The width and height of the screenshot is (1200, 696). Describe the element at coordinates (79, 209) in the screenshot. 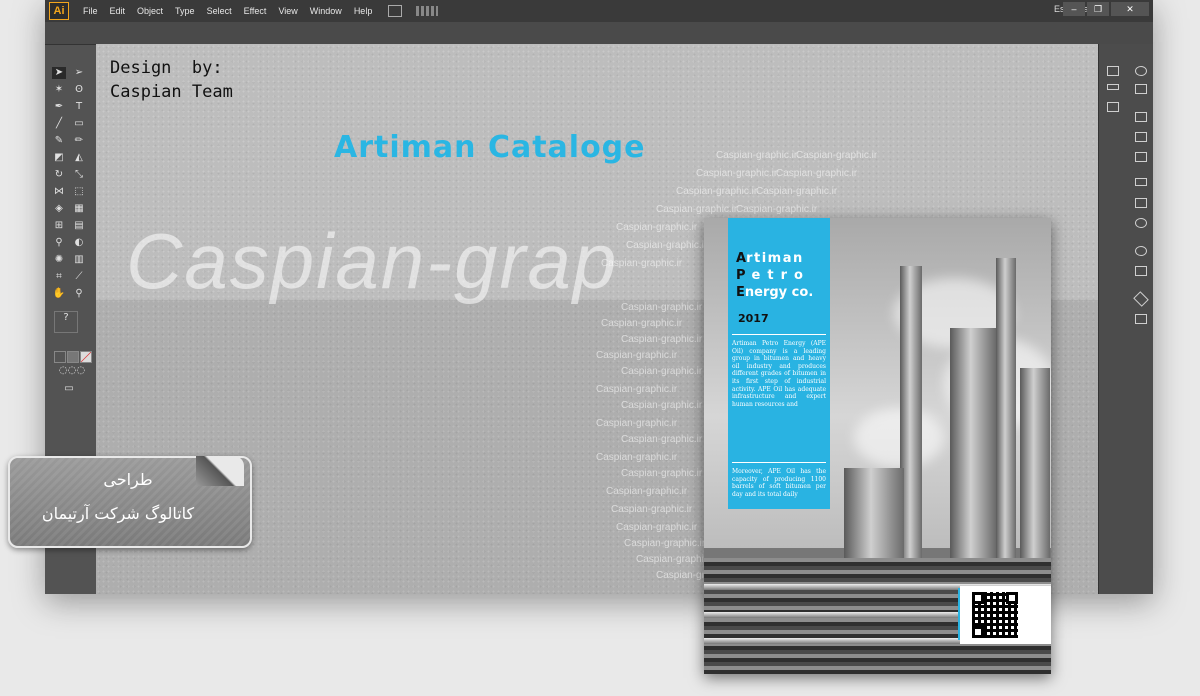

I see `perspective-grid-tool-icon: ▦` at that location.